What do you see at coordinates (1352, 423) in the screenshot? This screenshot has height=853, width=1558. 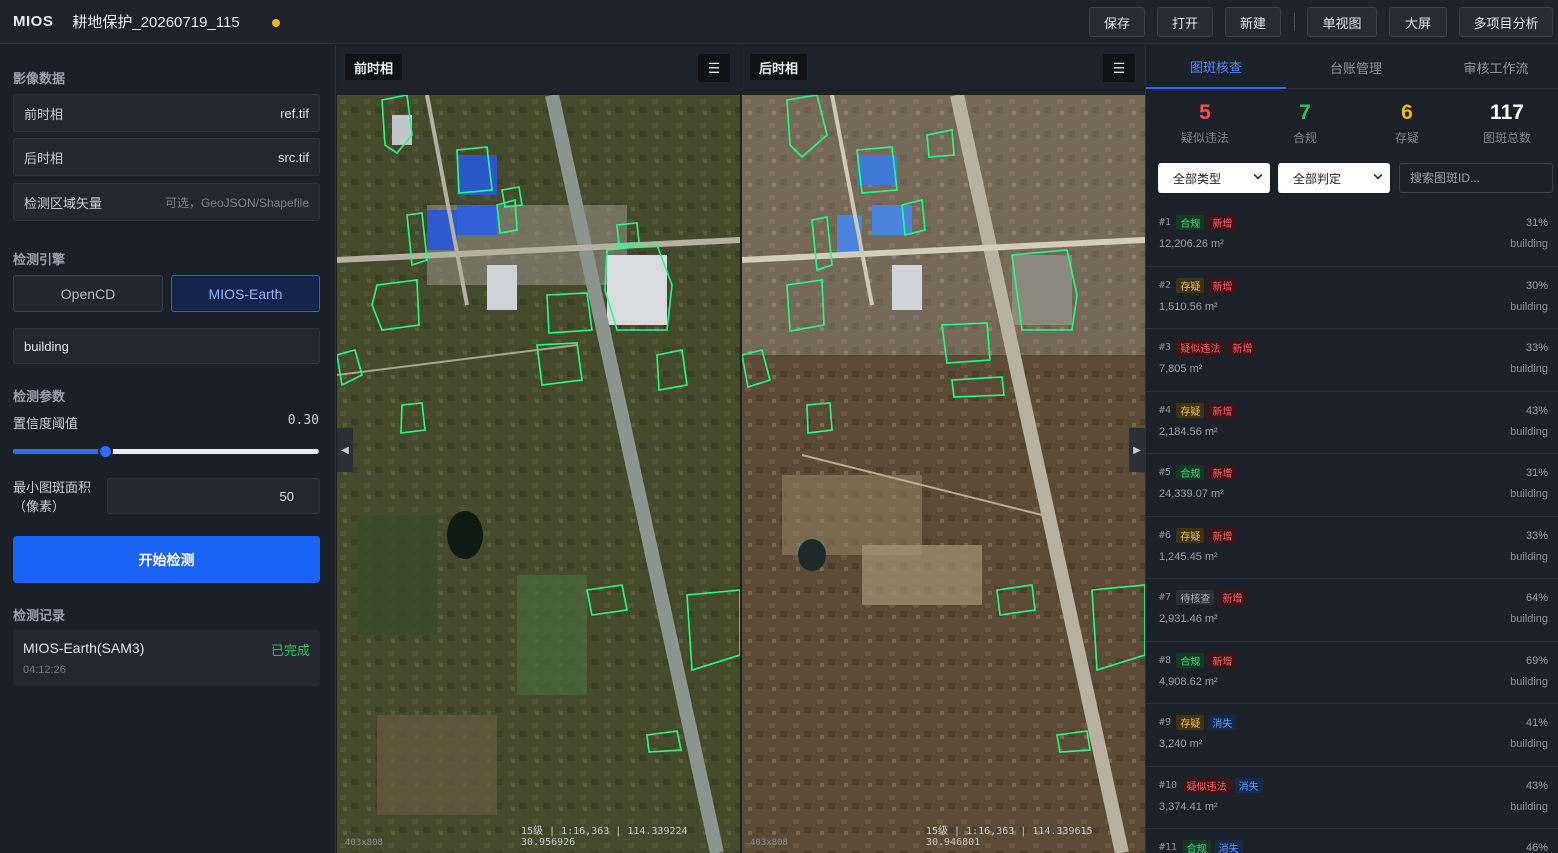 I see `patch-list-item: #4 存疑 新增 2,184.56 m² 43% building` at bounding box center [1352, 423].